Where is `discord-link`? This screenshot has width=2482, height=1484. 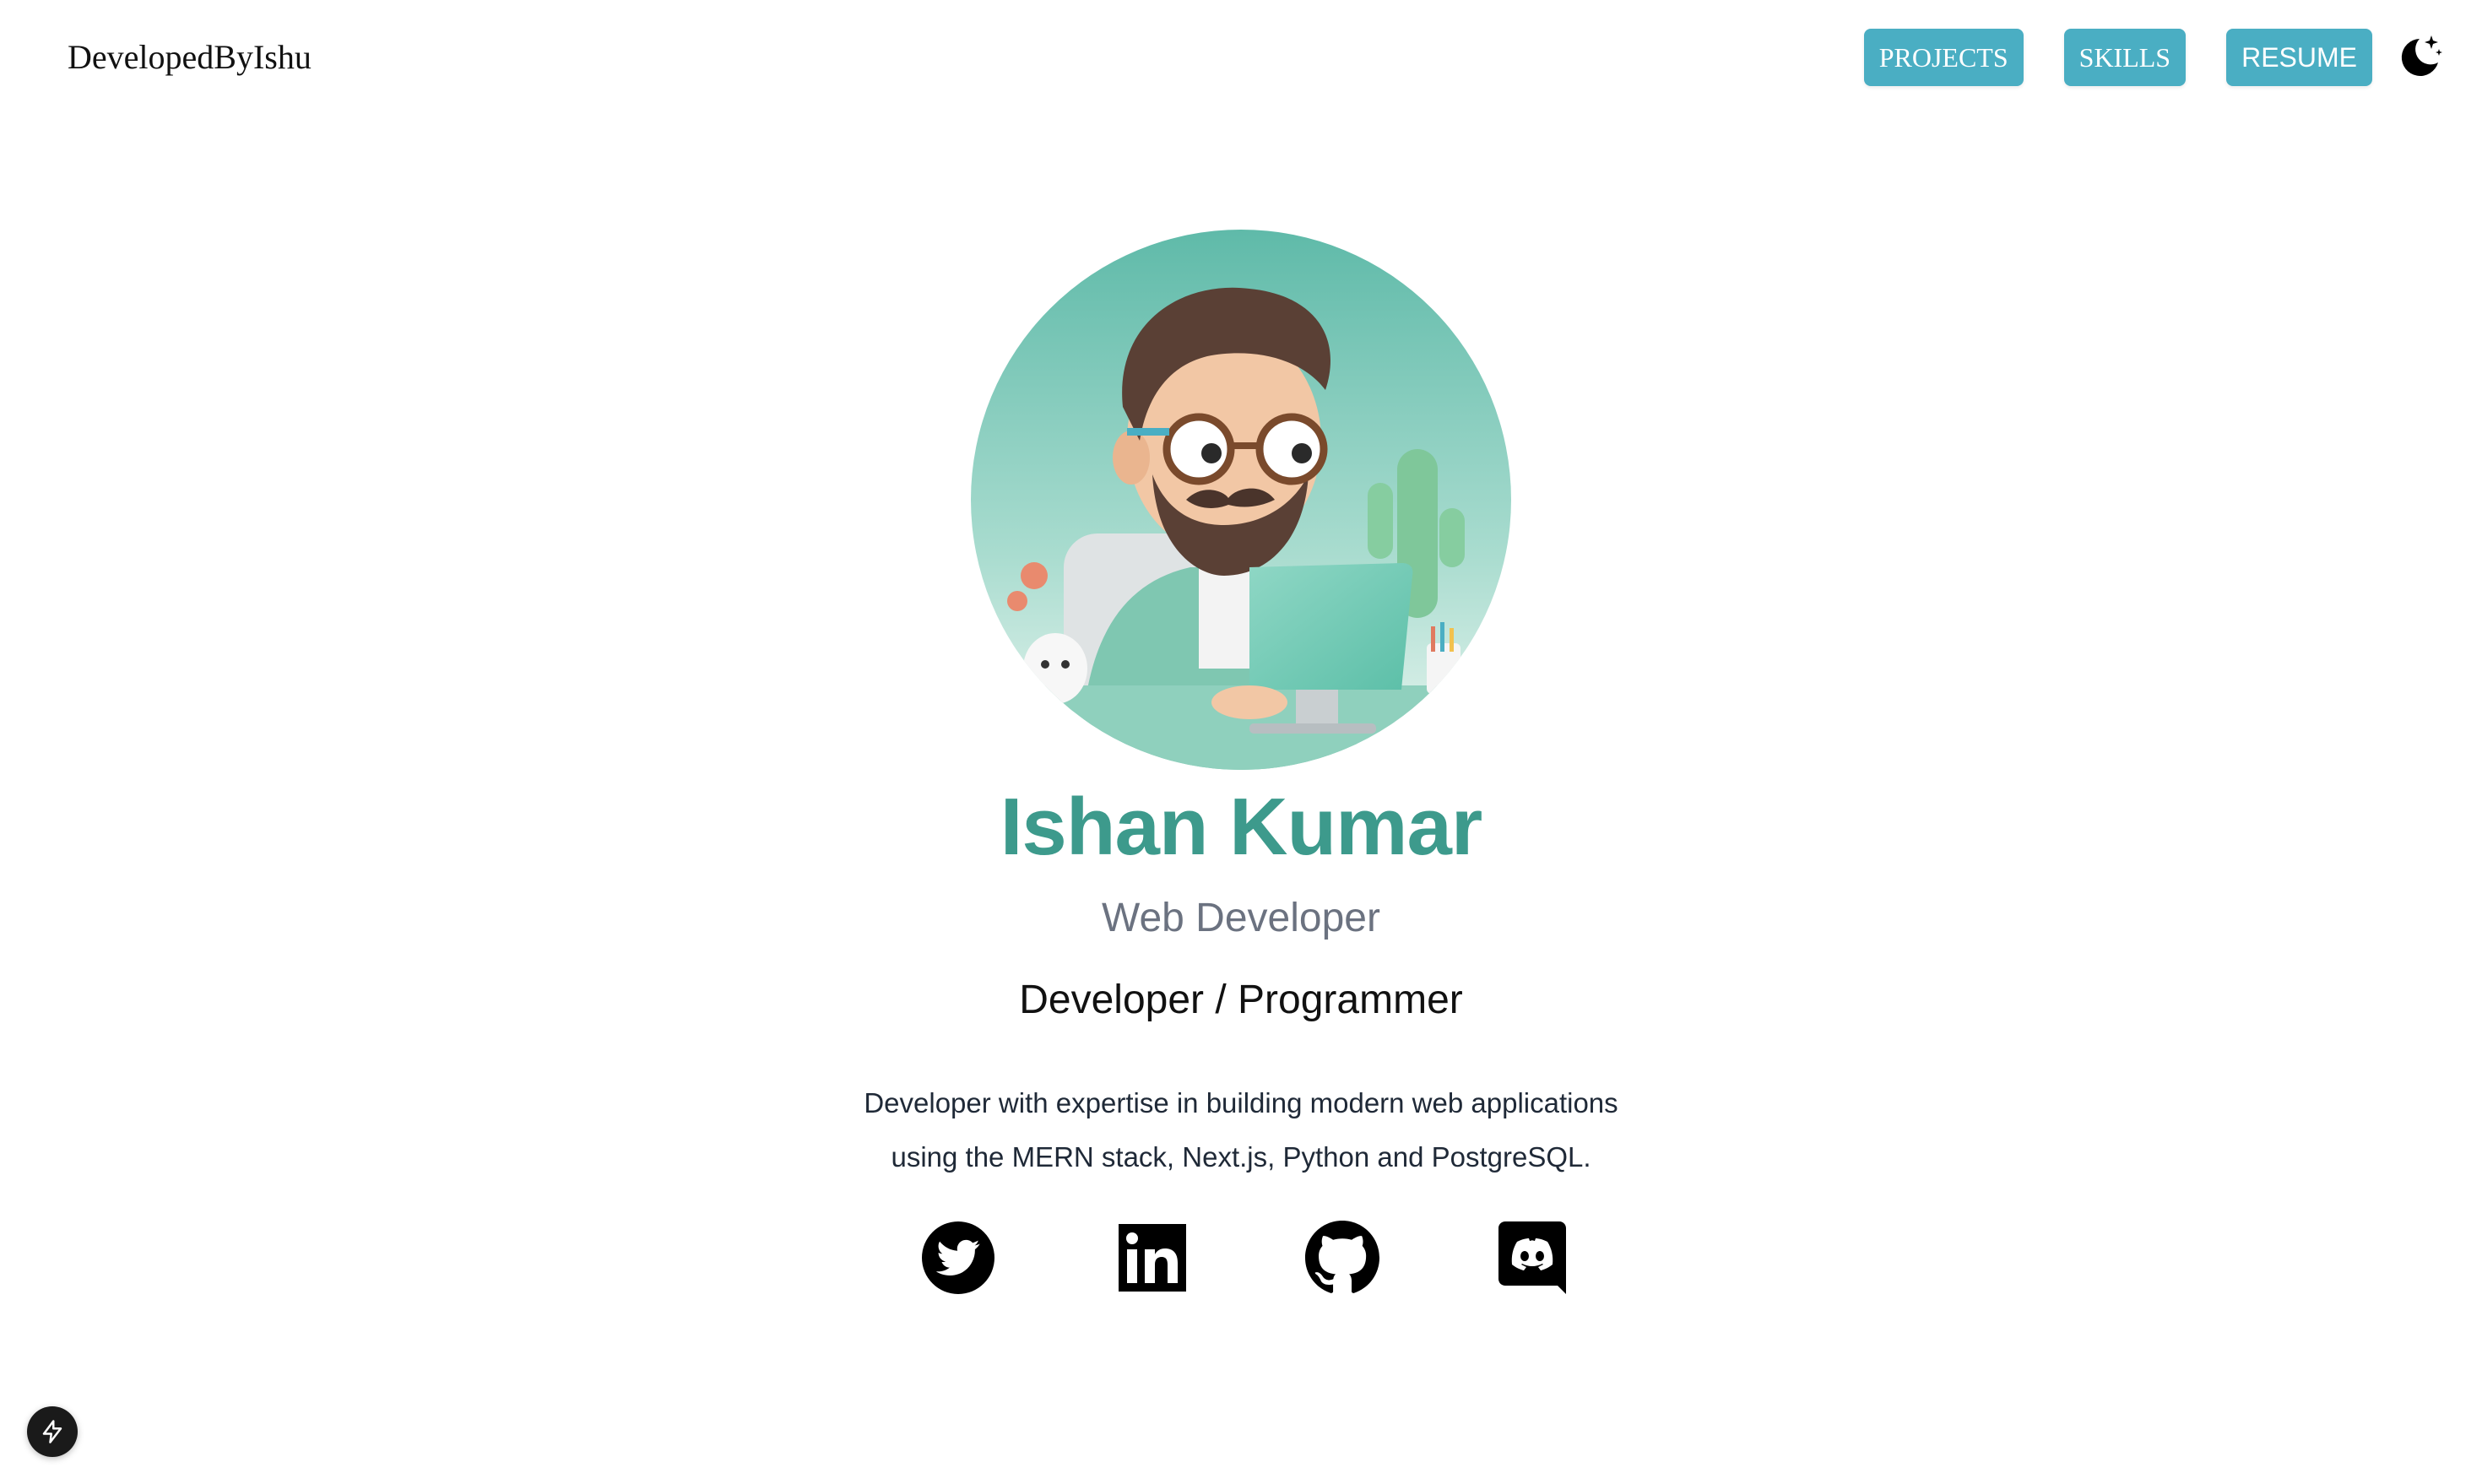 discord-link is located at coordinates (1532, 1258).